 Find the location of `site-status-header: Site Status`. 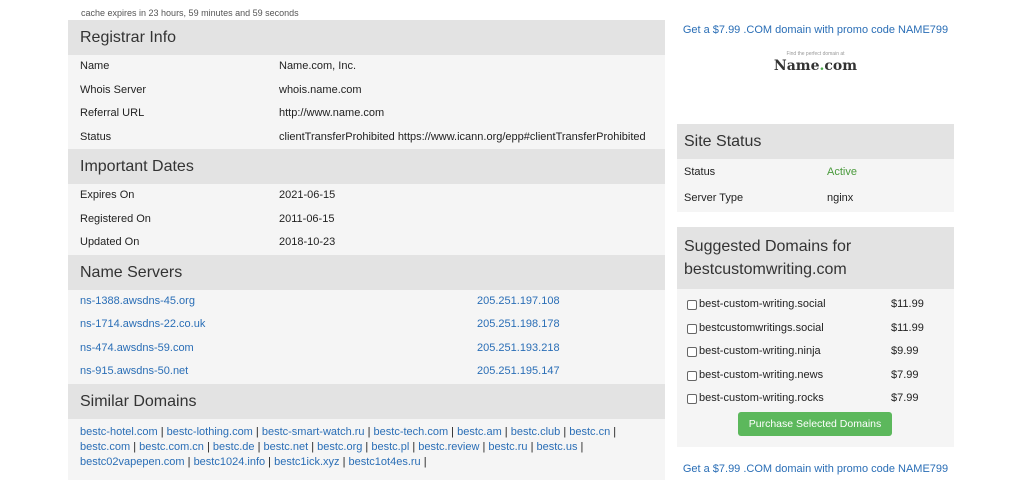

site-status-header: Site Status is located at coordinates (815, 141).